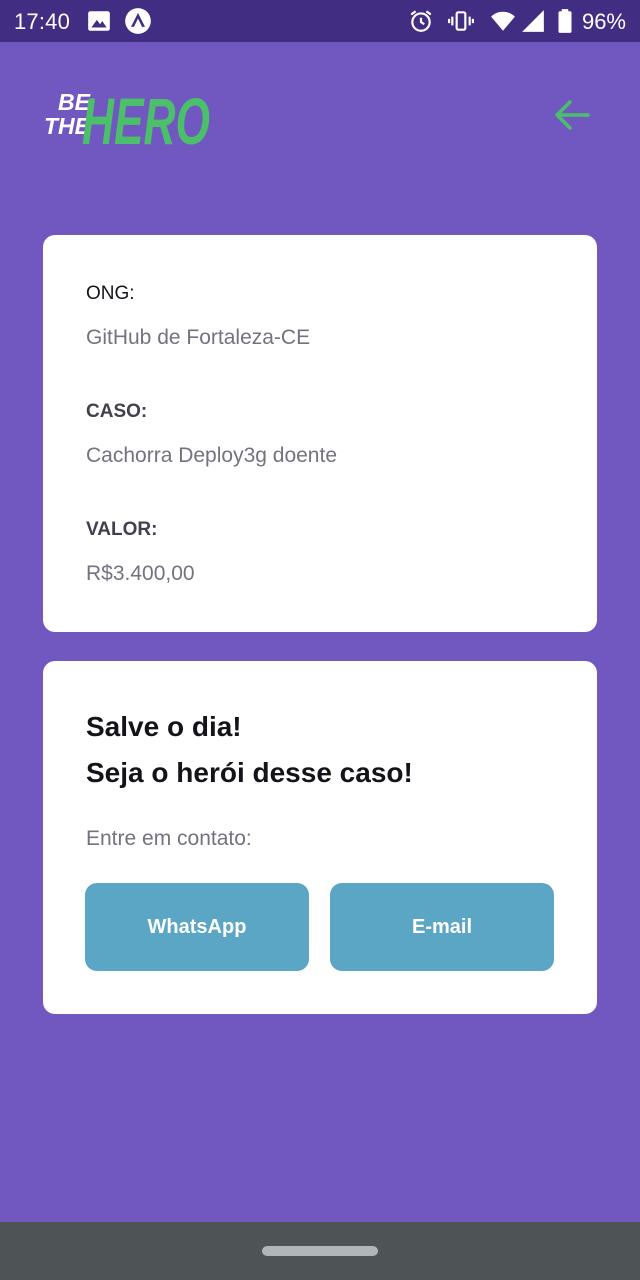 The image size is (640, 1280). What do you see at coordinates (169, 838) in the screenshot?
I see `contact-description: Entre em contato:` at bounding box center [169, 838].